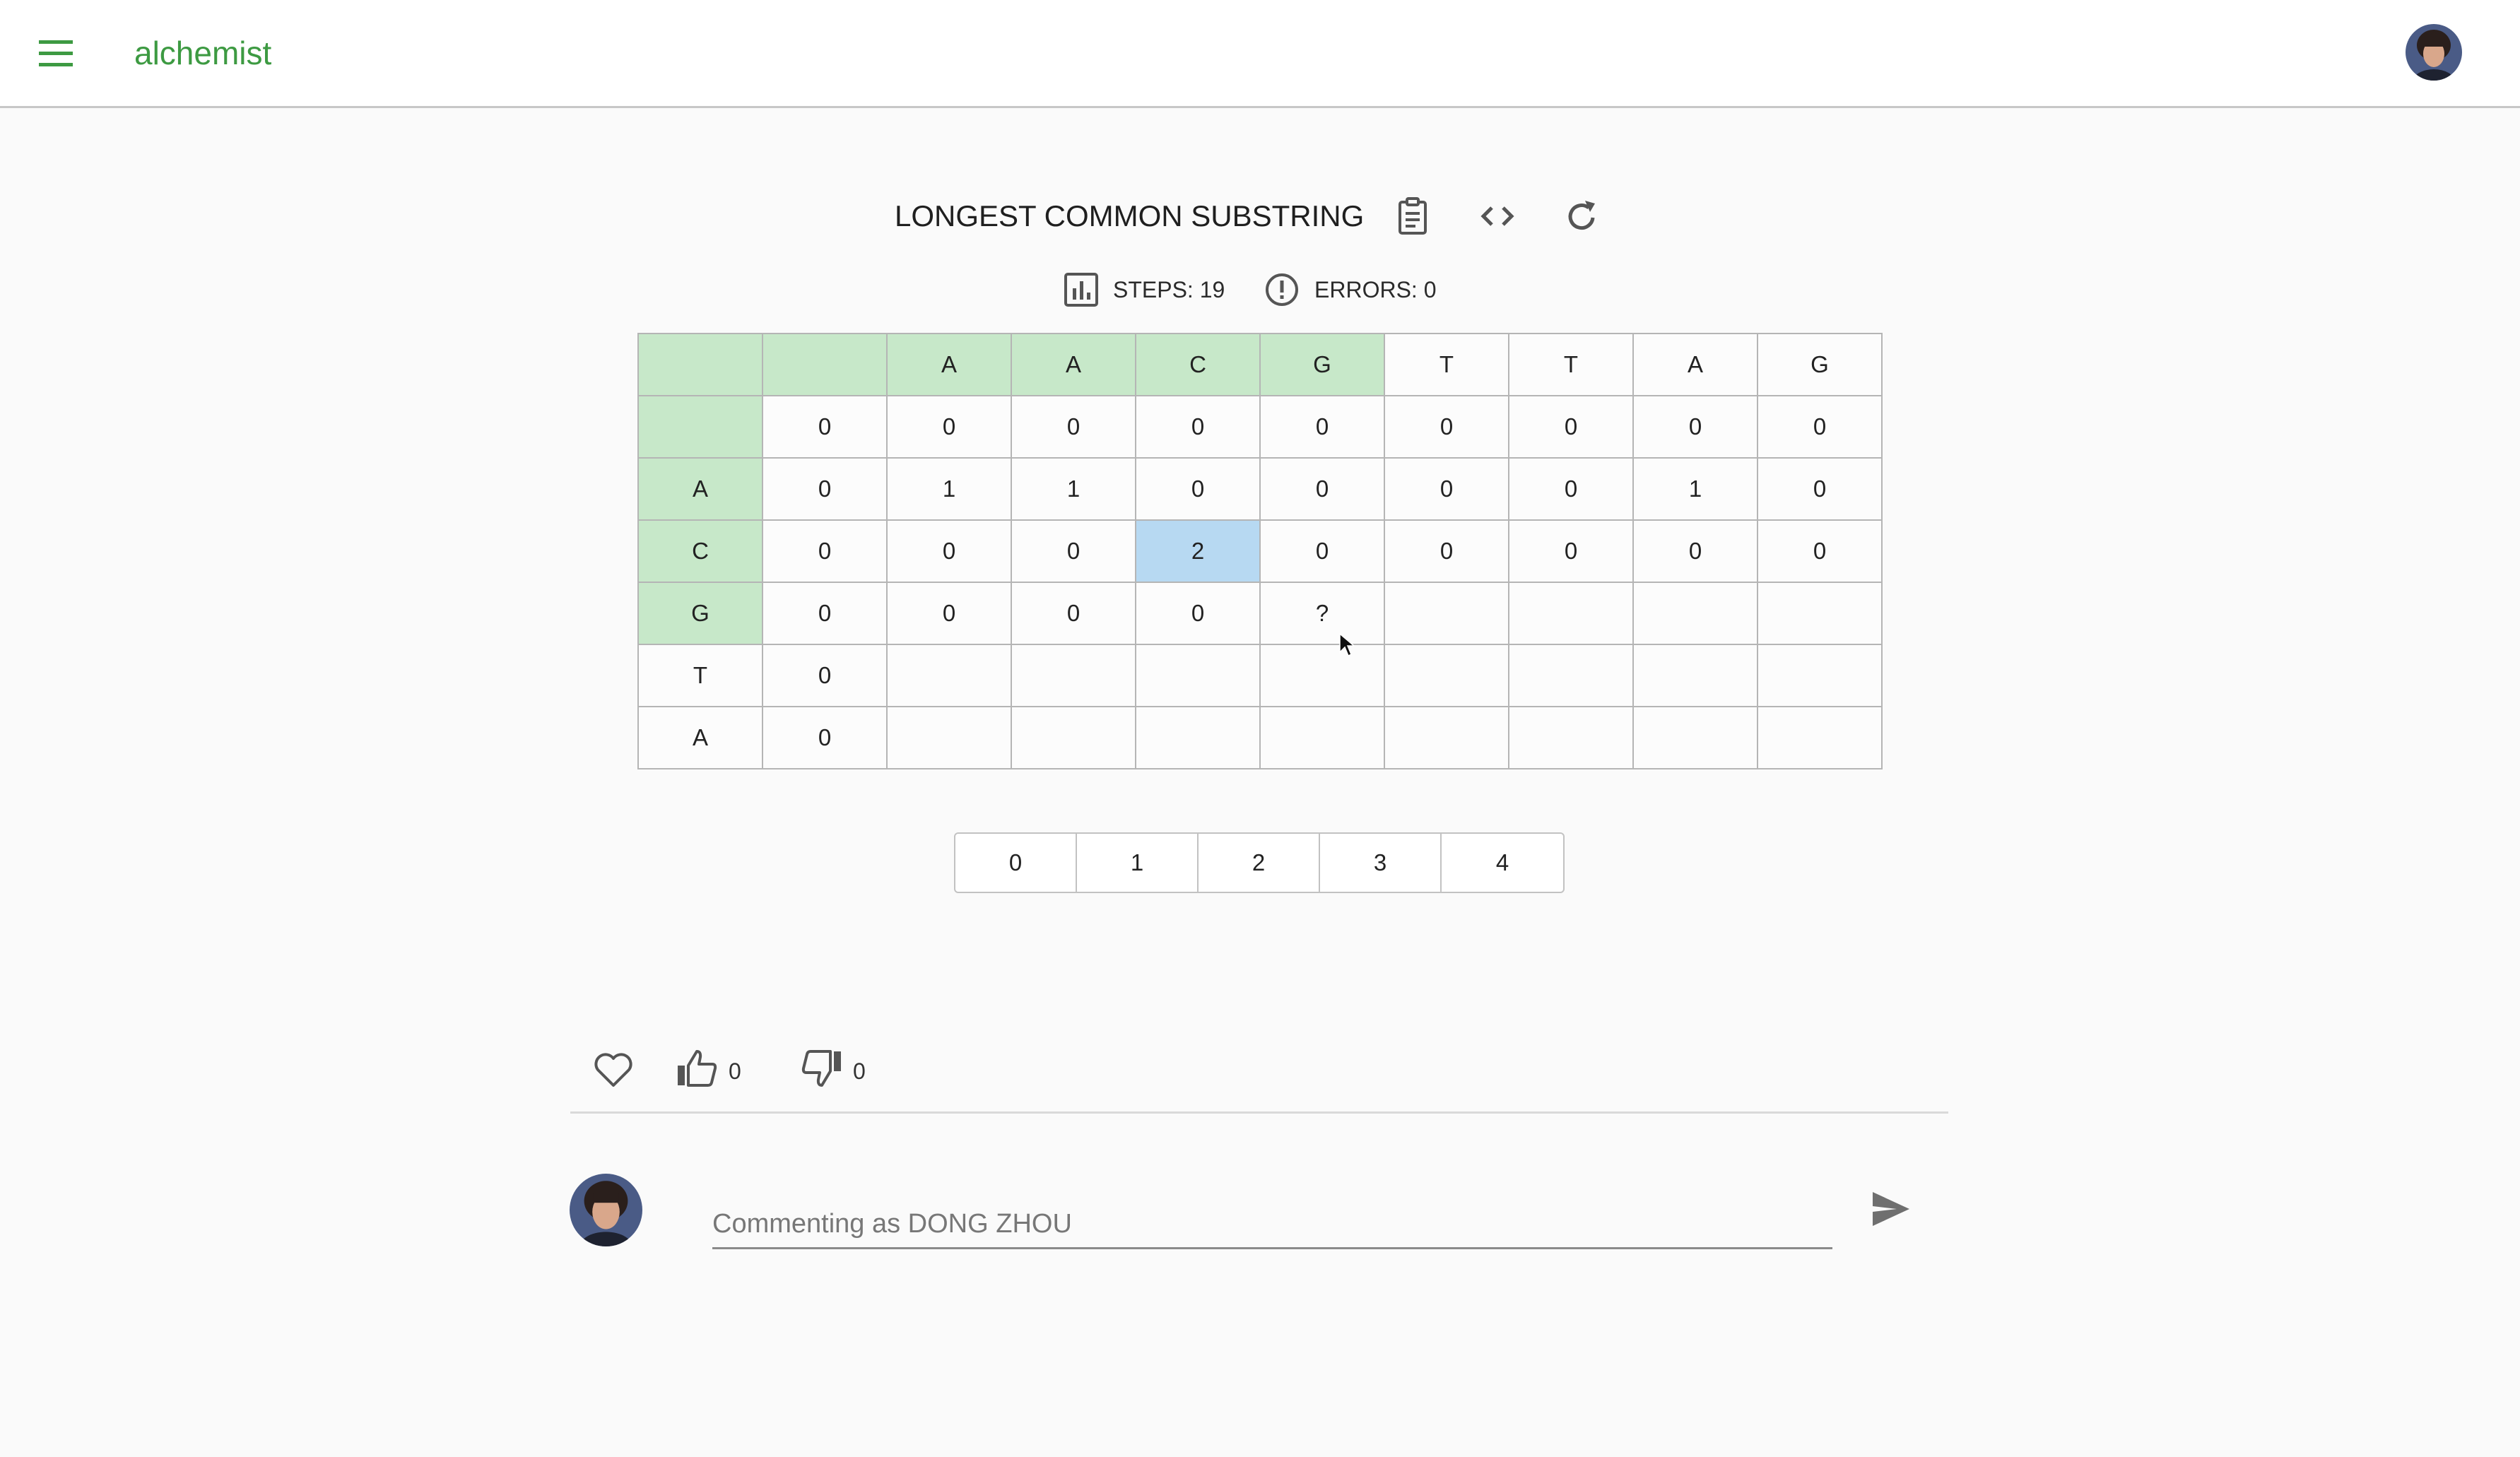  I want to click on code-icon, so click(1498, 216).